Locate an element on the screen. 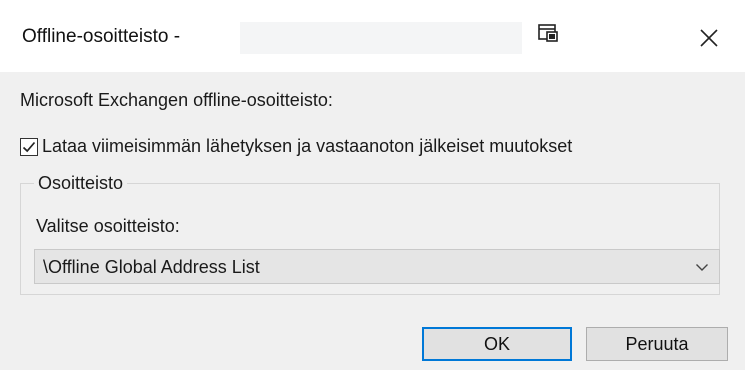 The image size is (745, 370). address-book-select: \Offline Global Address List is located at coordinates (377, 266).